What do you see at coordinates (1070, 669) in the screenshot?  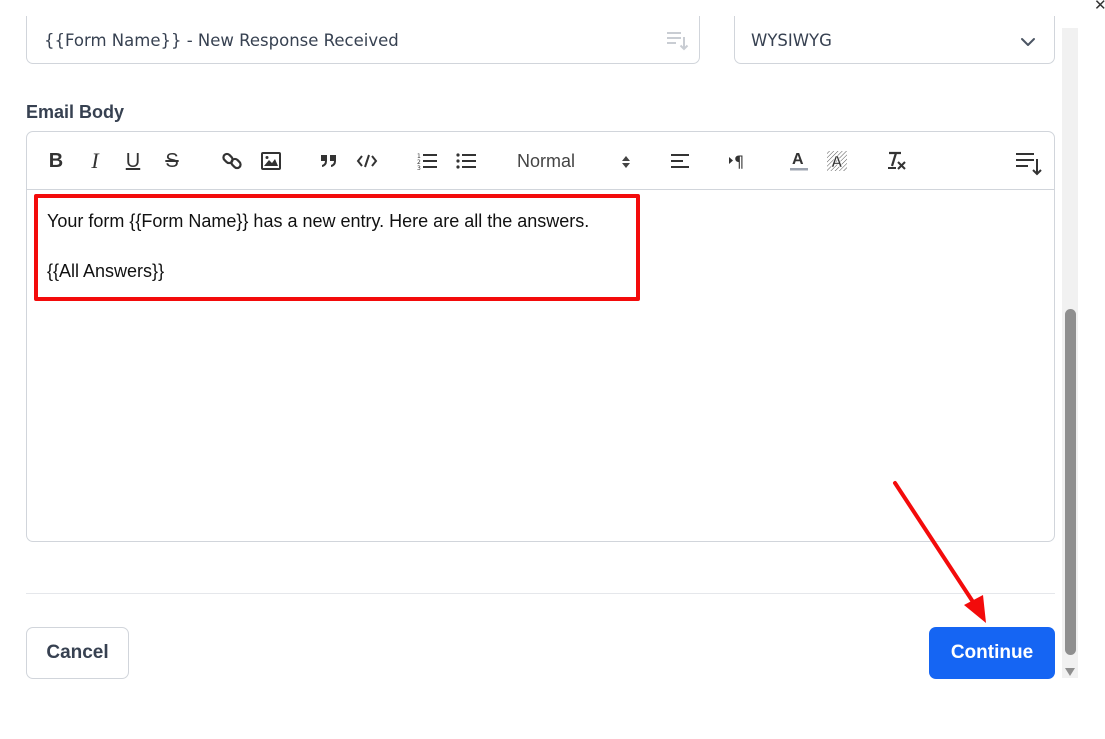 I see `scroll-down-arrow-icon` at bounding box center [1070, 669].